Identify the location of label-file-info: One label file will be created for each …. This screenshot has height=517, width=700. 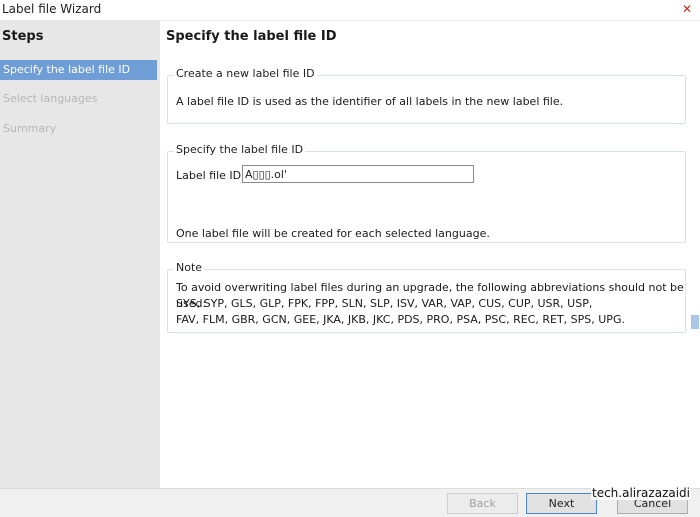
(333, 233).